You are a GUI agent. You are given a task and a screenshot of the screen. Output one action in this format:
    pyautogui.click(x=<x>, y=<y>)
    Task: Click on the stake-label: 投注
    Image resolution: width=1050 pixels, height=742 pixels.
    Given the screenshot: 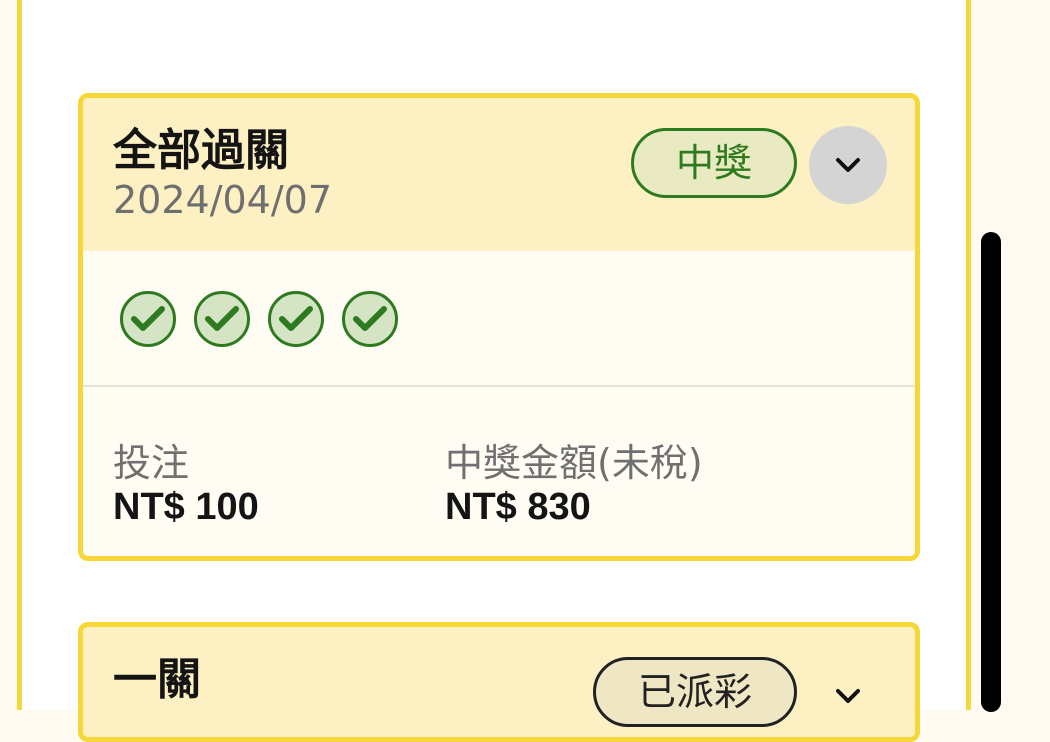 What is the action you would take?
    pyautogui.click(x=151, y=463)
    